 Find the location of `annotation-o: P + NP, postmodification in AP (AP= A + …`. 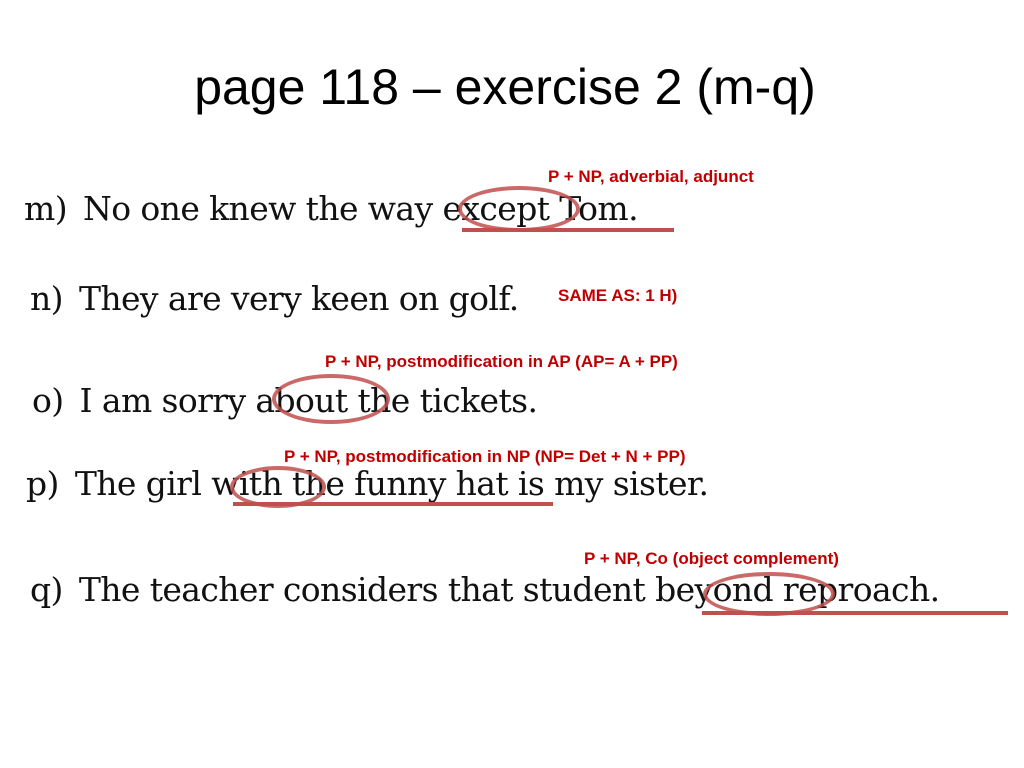

annotation-o: P + NP, postmodification in AP (AP= A + … is located at coordinates (501, 361).